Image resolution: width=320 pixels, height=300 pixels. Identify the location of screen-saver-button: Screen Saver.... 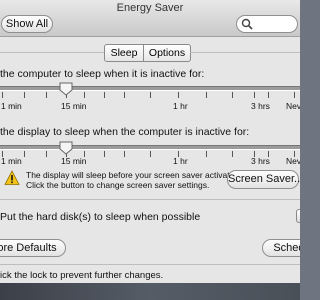
(263, 179).